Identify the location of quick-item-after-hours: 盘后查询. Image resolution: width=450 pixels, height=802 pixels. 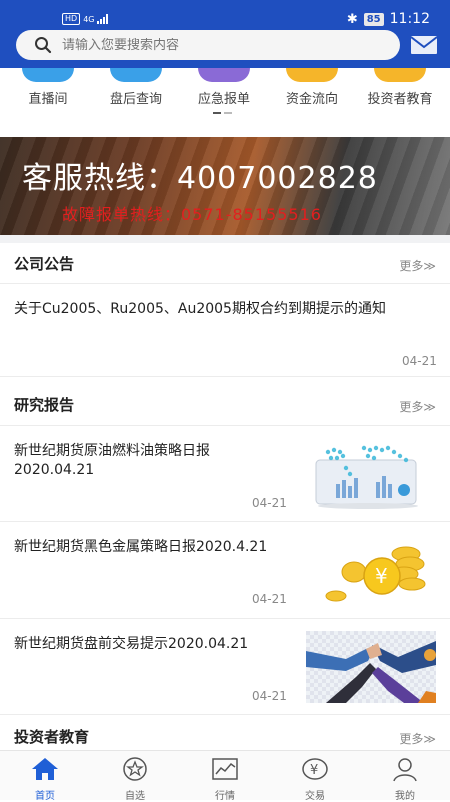
(136, 87).